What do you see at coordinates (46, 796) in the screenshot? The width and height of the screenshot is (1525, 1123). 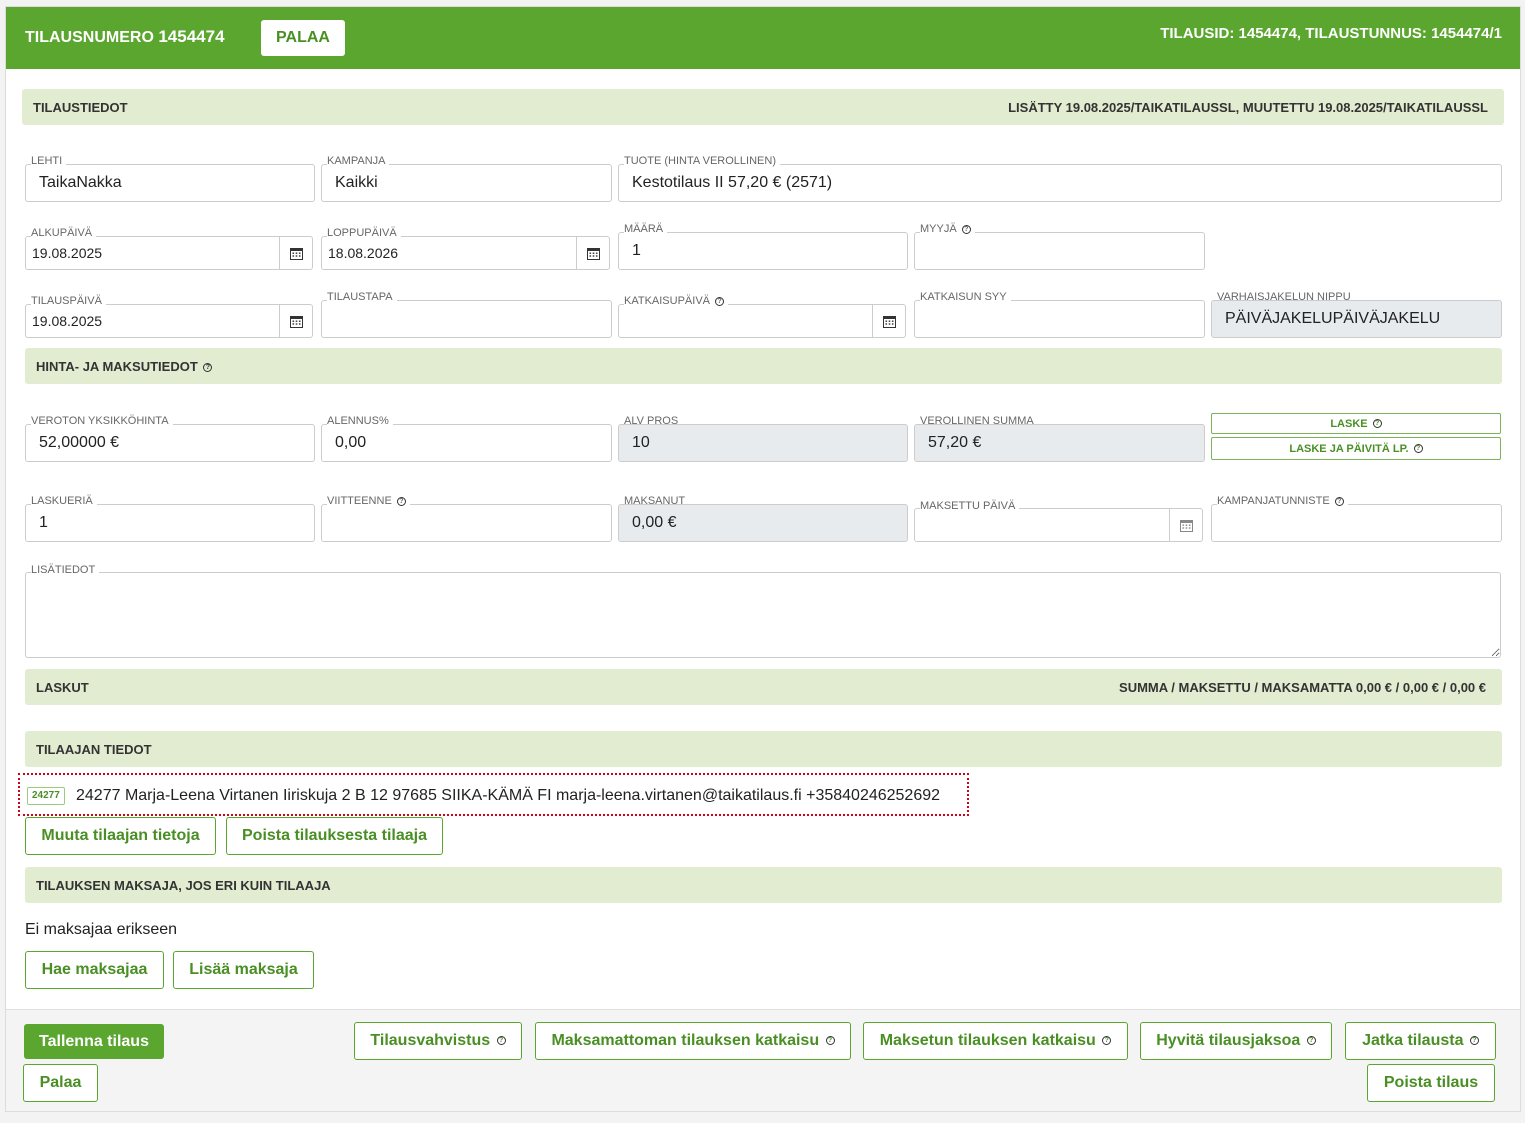 I see `customer-id-badge: 24277` at bounding box center [46, 796].